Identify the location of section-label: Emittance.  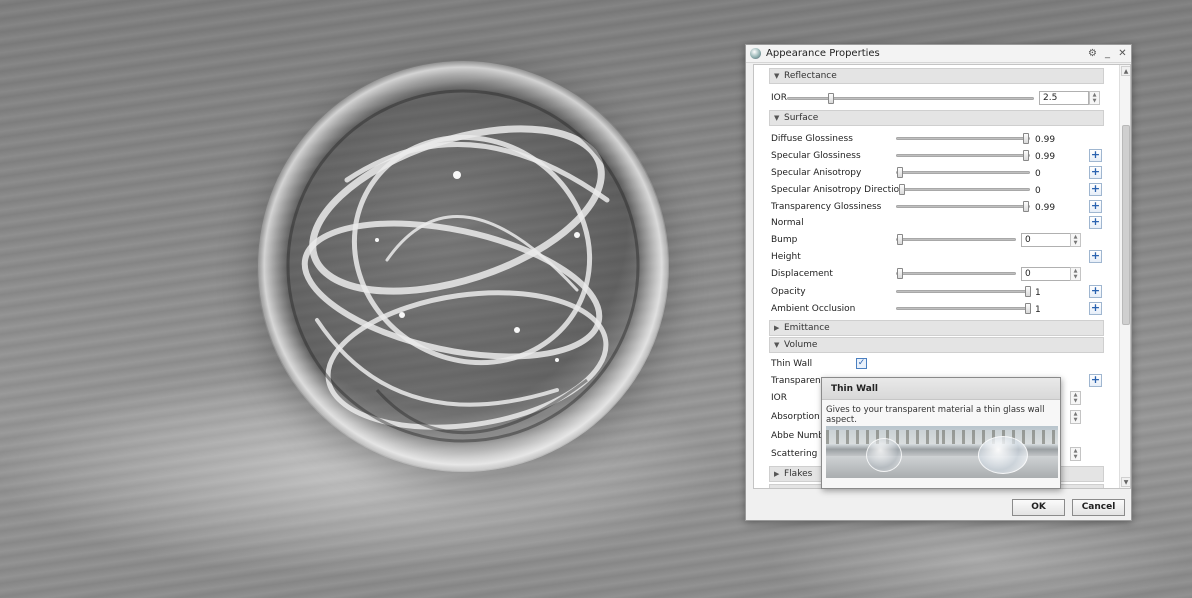
(807, 328).